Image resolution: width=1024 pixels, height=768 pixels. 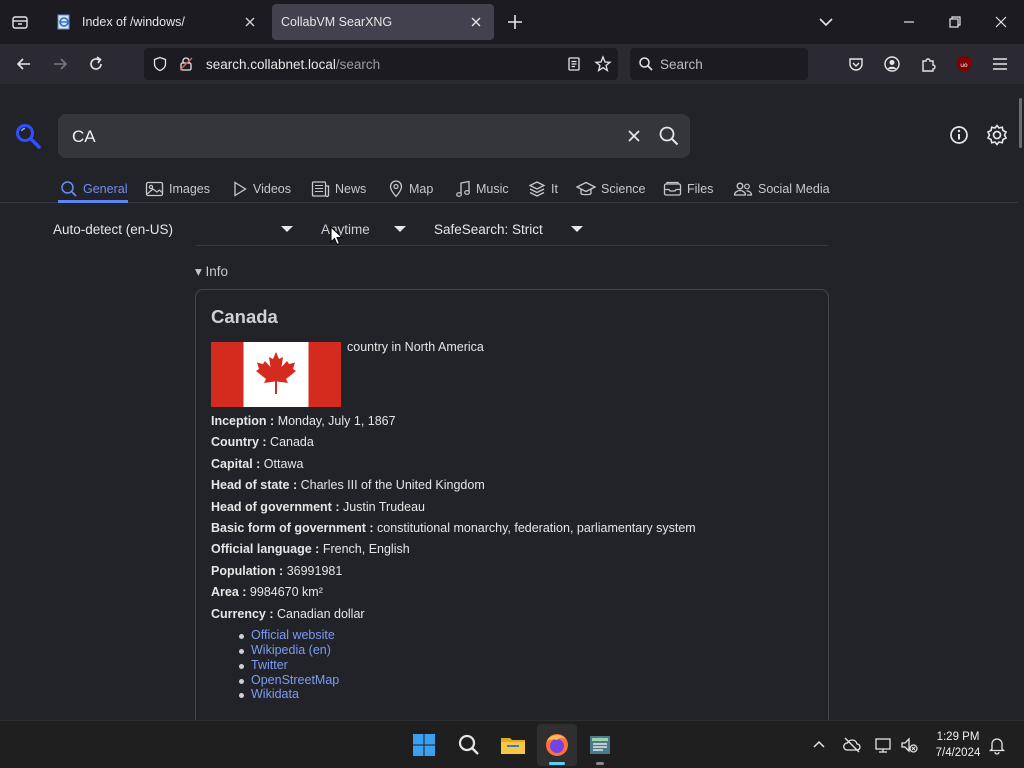 What do you see at coordinates (28, 136) in the screenshot?
I see `searxng-logo-icon` at bounding box center [28, 136].